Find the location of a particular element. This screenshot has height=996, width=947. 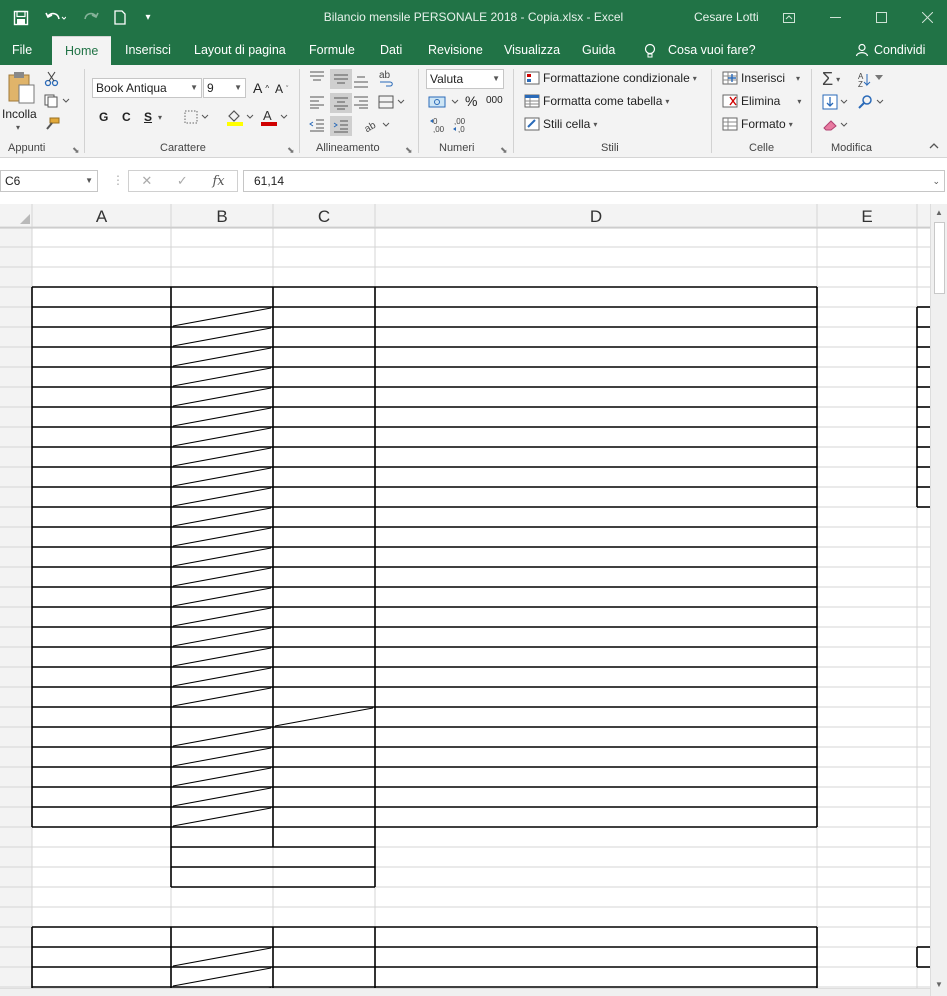

format-cells-button: Formato ▾ is located at coordinates (757, 124).